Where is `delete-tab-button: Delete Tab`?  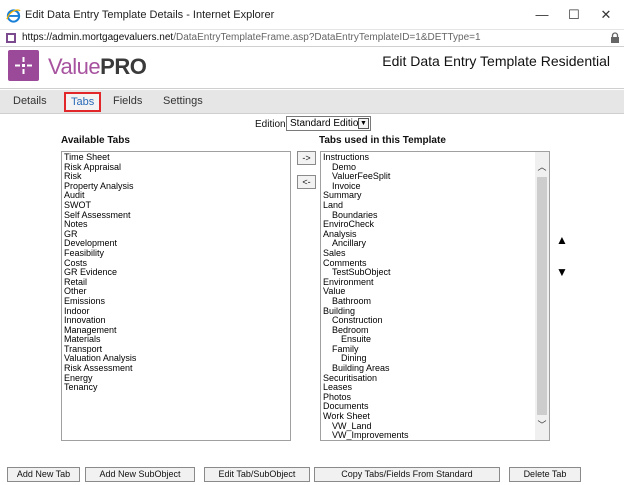
delete-tab-button: Delete Tab is located at coordinates (545, 474).